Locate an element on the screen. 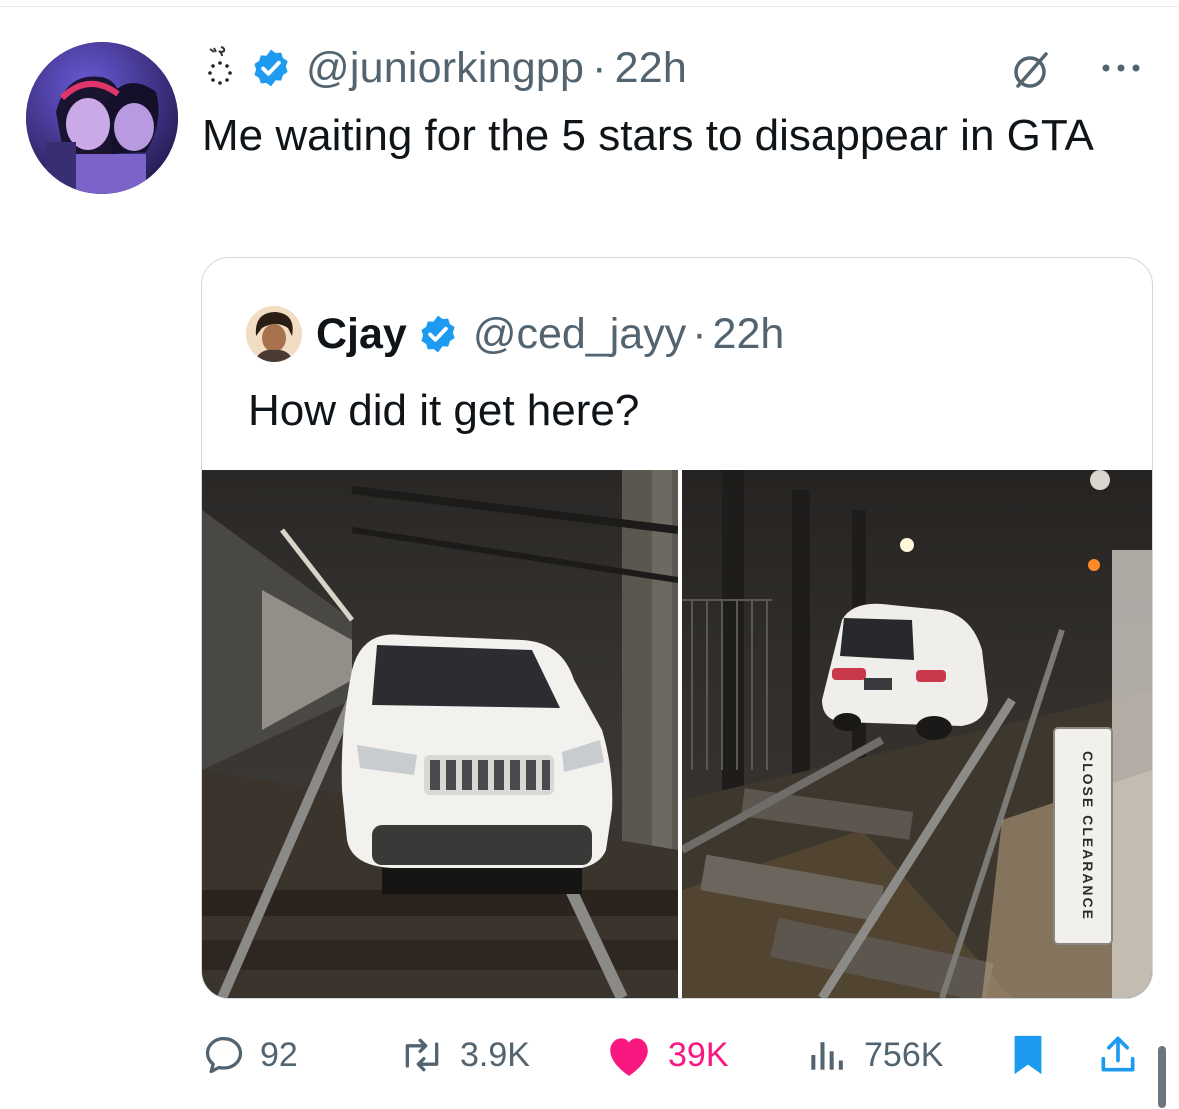 Image resolution: width=1179 pixels, height=1109 pixels. repost-button: 3.9K is located at coordinates (464, 1055).